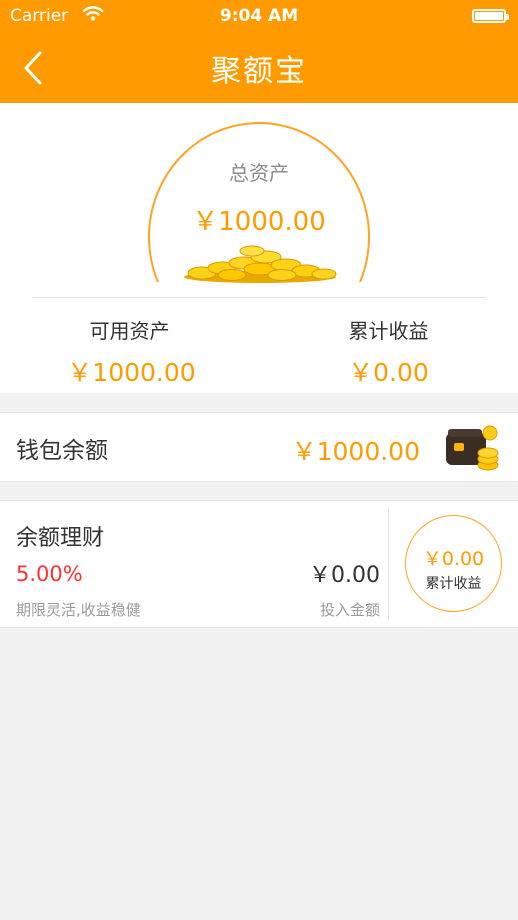 This screenshot has width=518, height=920. What do you see at coordinates (60, 538) in the screenshot?
I see `finance-title: 余额理财` at bounding box center [60, 538].